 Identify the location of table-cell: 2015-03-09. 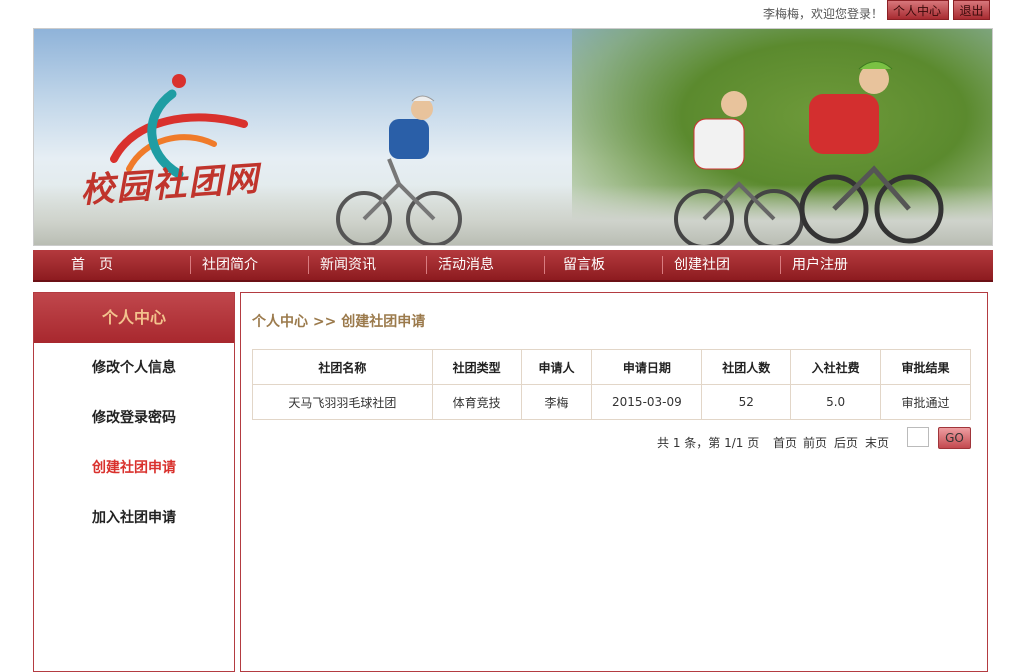
(647, 402).